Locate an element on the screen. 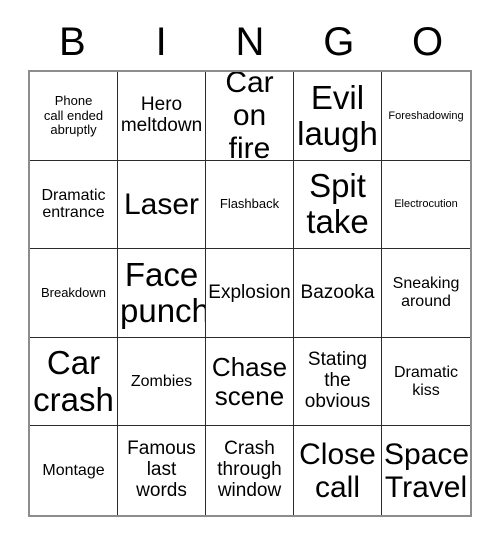 Image resolution: width=500 pixels, height=544 pixels. bingo-cell-label: Crash through window is located at coordinates (249, 470).